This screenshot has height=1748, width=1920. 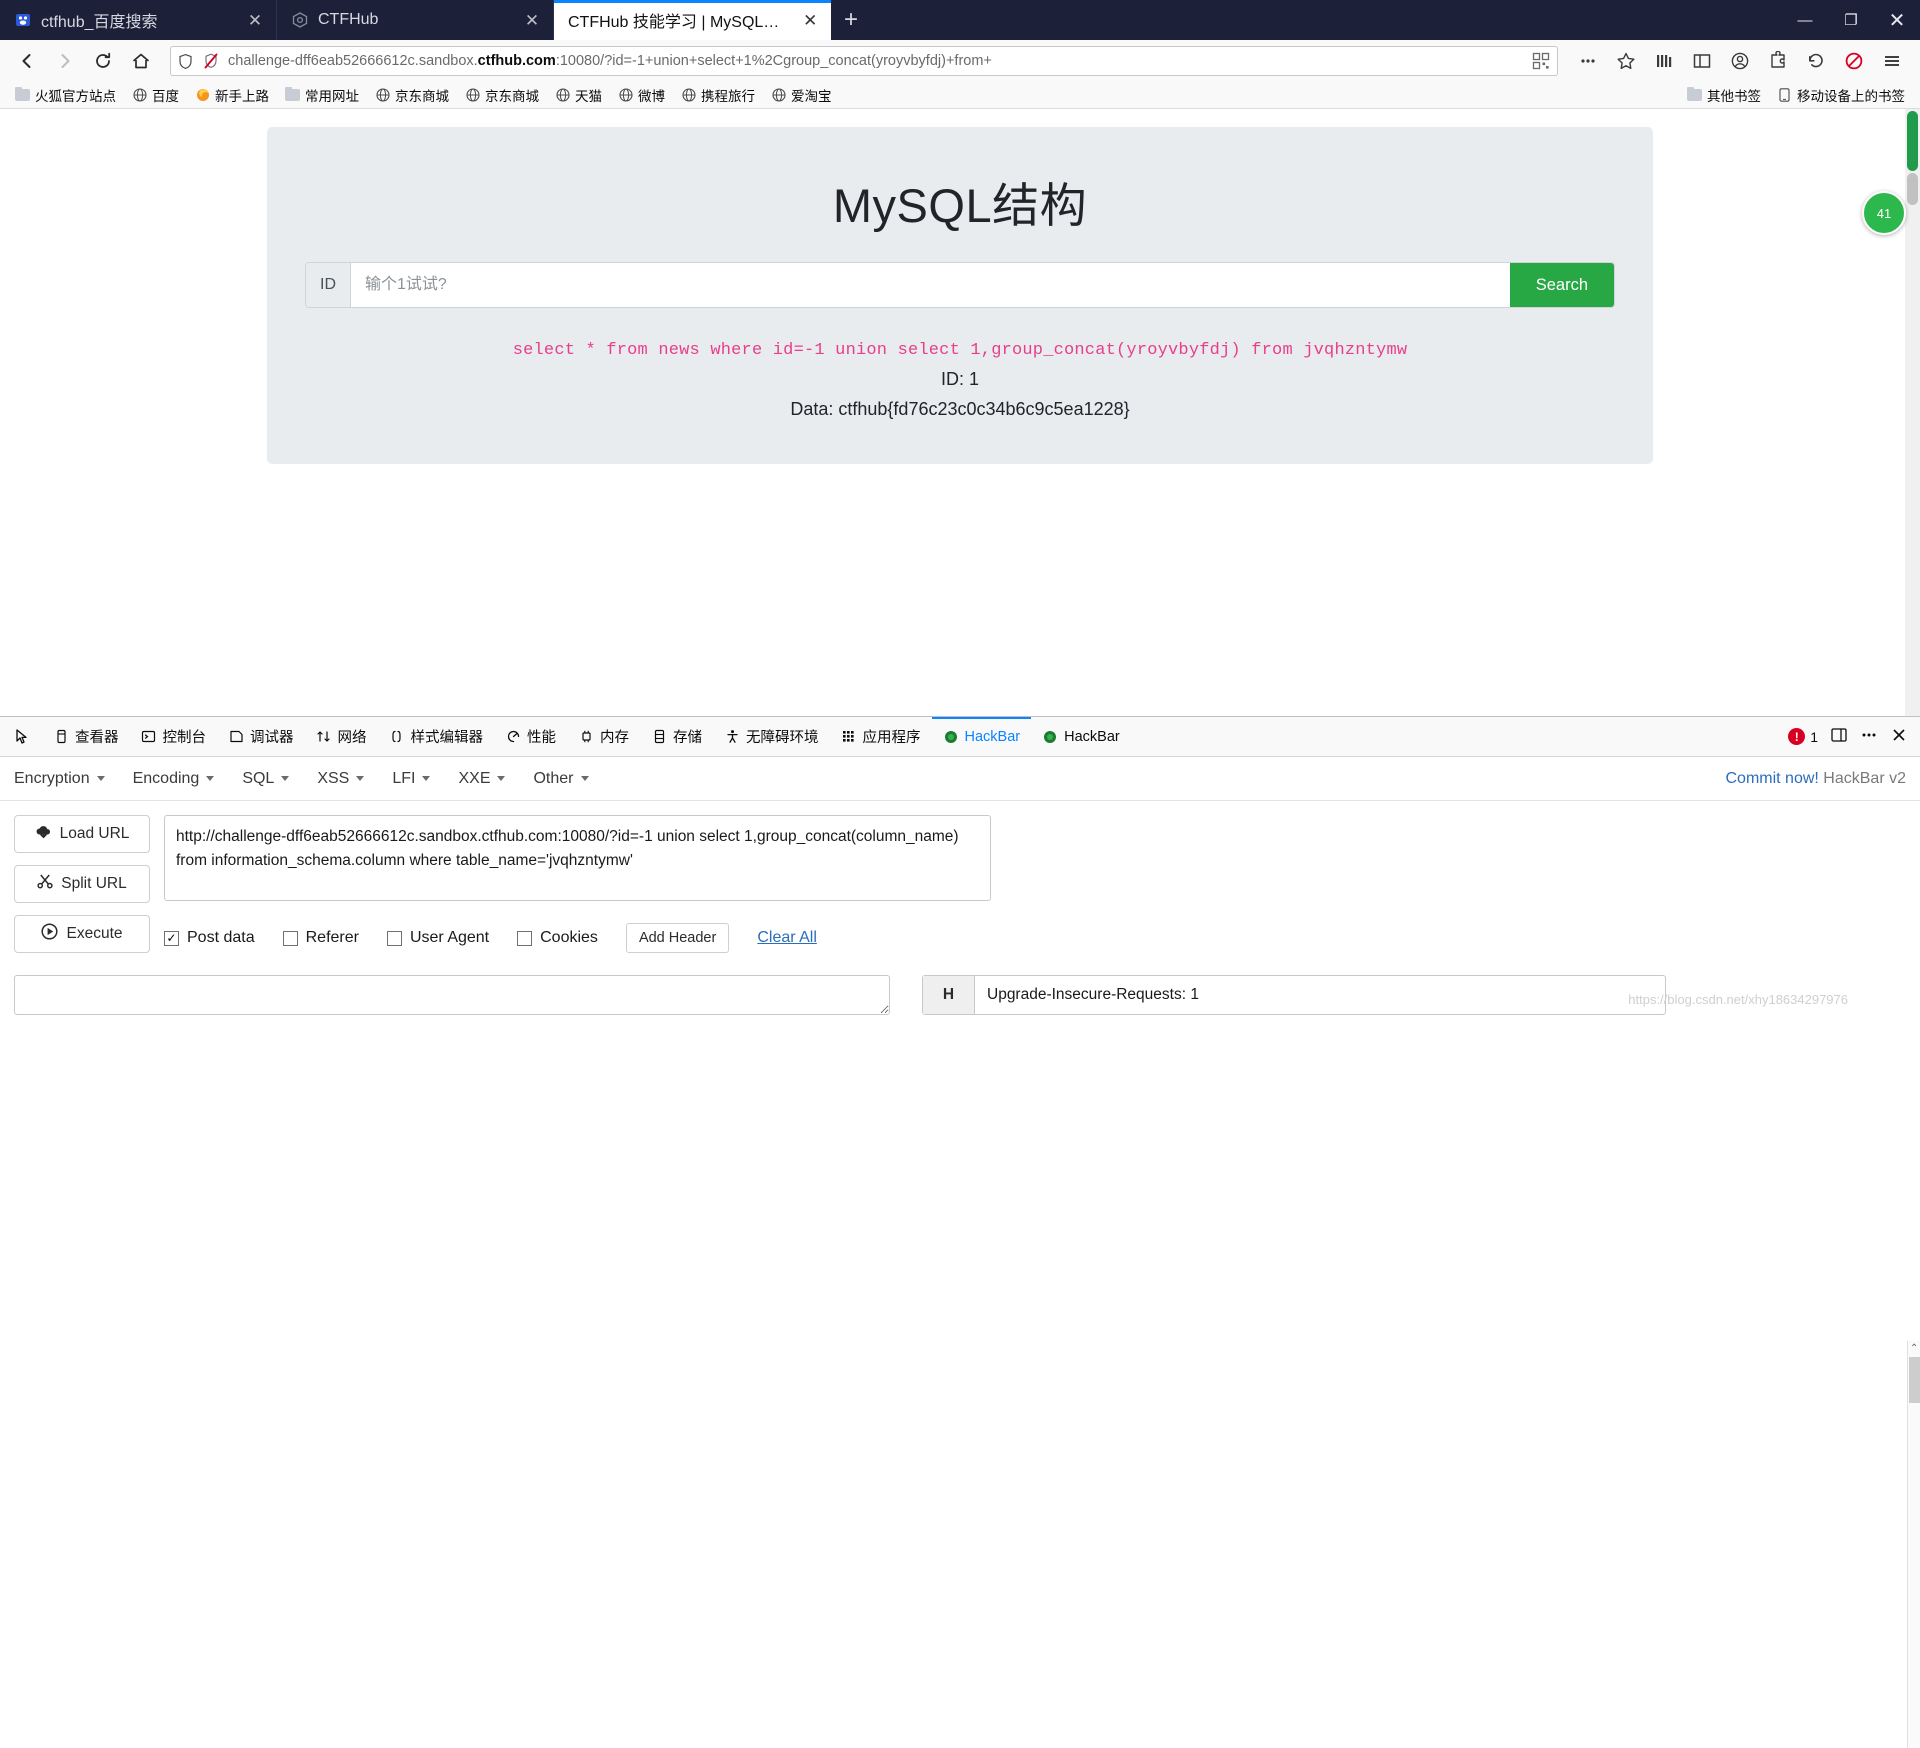 I want to click on devtools-tab-memory: 内存, so click(x=603, y=737).